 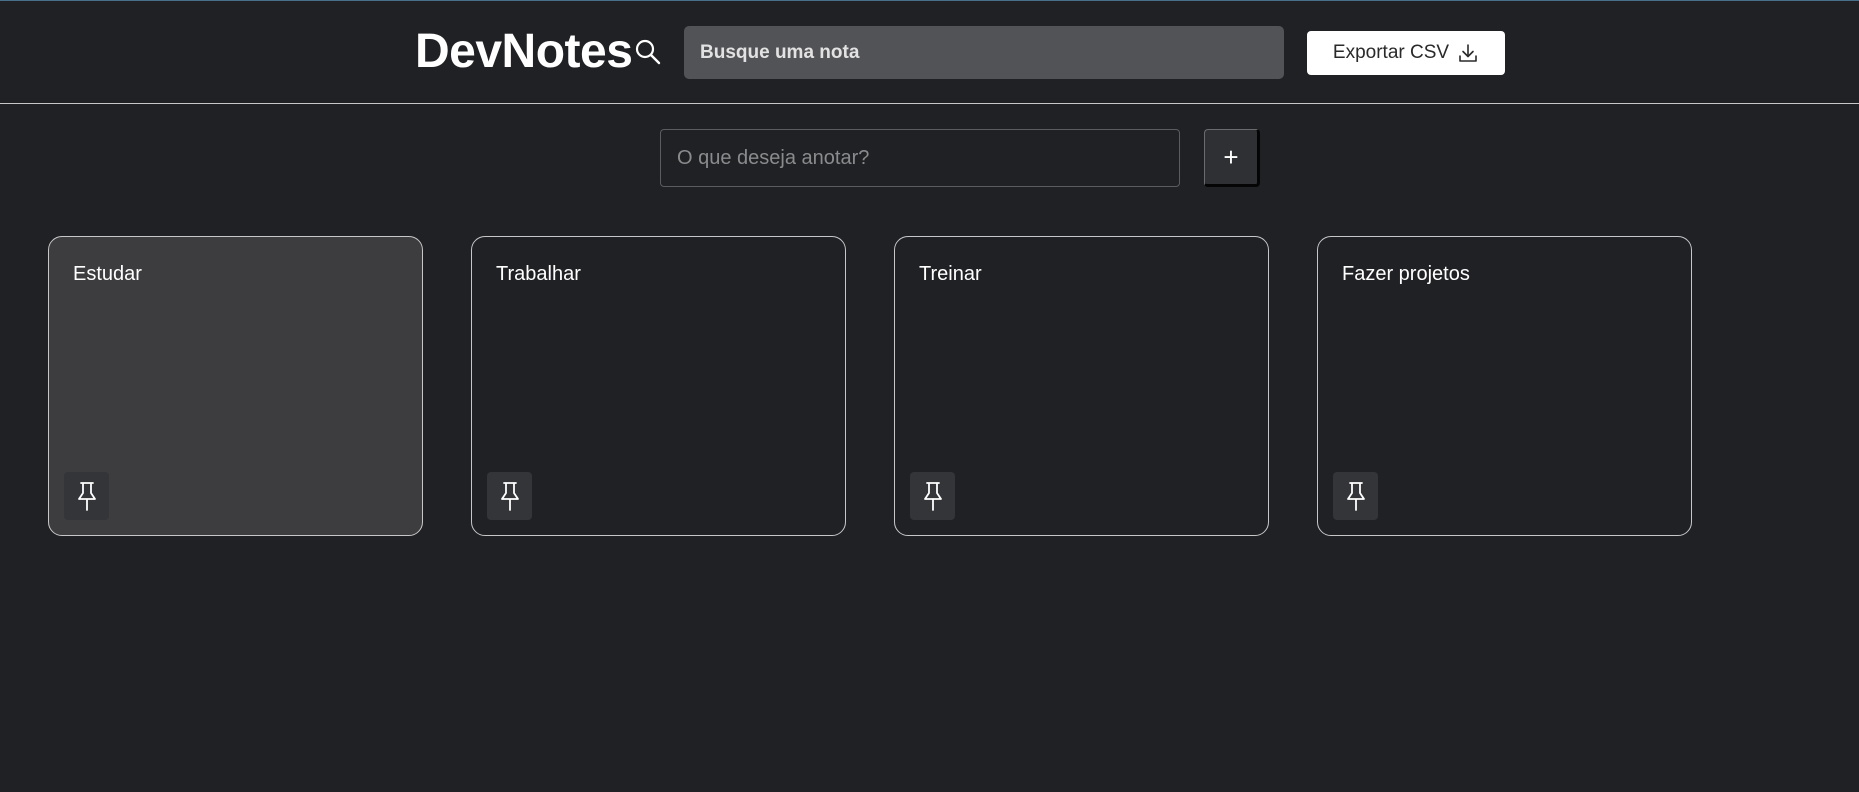 What do you see at coordinates (1081, 386) in the screenshot?
I see `note-card: Treinar` at bounding box center [1081, 386].